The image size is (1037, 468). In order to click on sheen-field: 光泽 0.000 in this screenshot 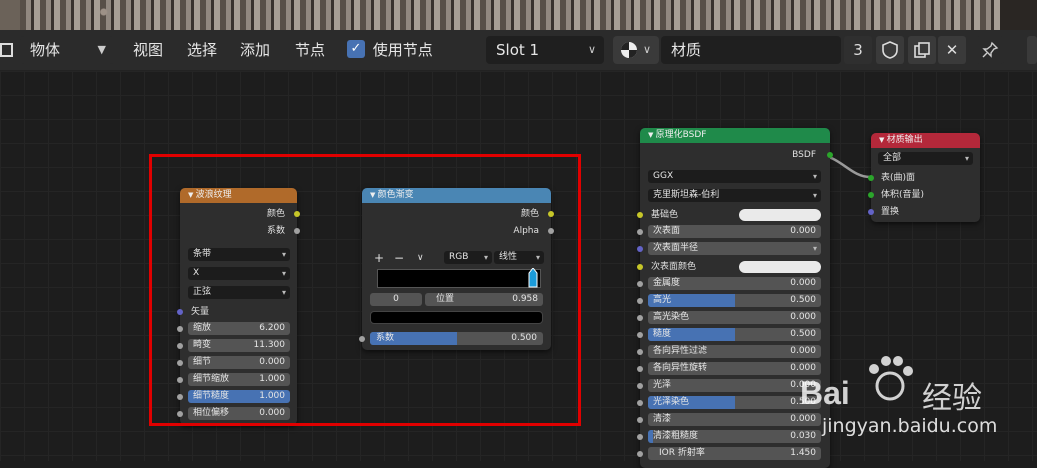, I will do `click(734, 385)`.